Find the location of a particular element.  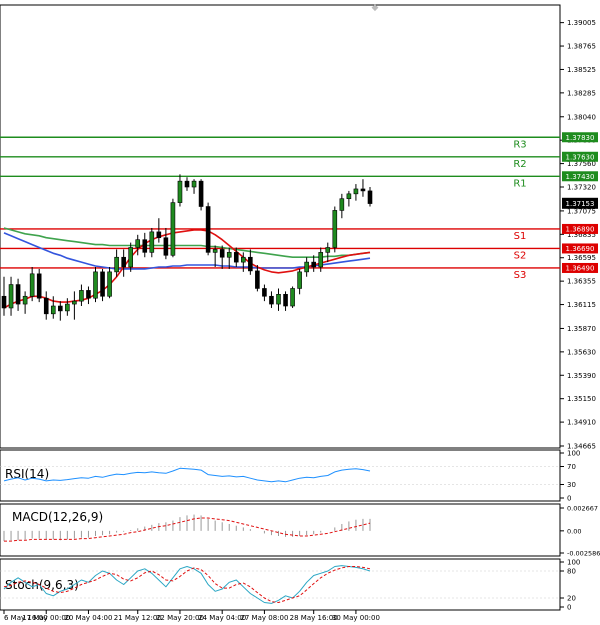

time-tick-label: 24 May 04:00 is located at coordinates (222, 618).